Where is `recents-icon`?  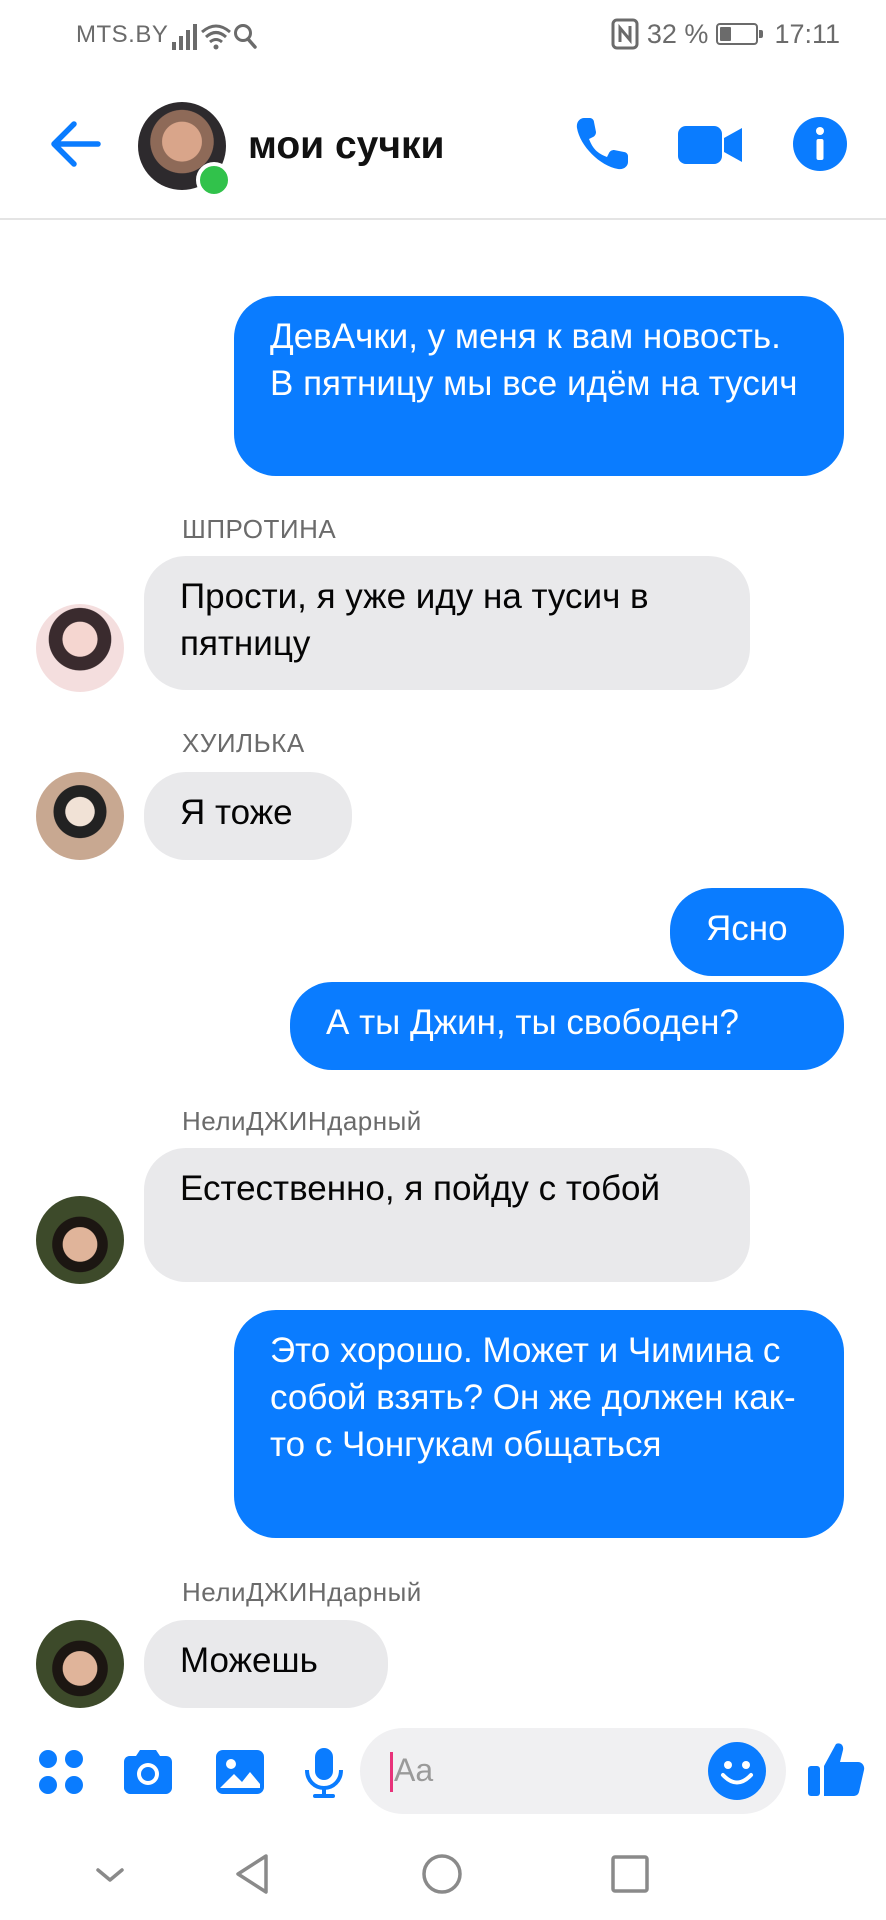
recents-icon is located at coordinates (630, 1874).